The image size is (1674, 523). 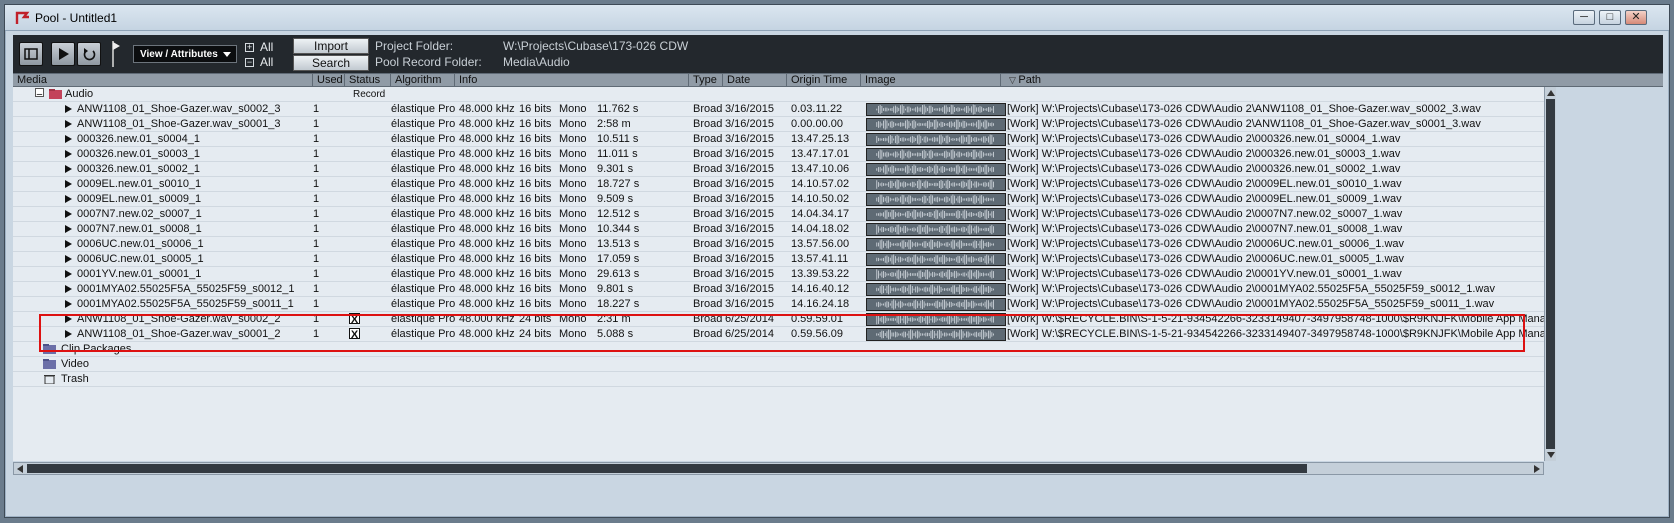 What do you see at coordinates (931, 80) in the screenshot?
I see `col-image: Image` at bounding box center [931, 80].